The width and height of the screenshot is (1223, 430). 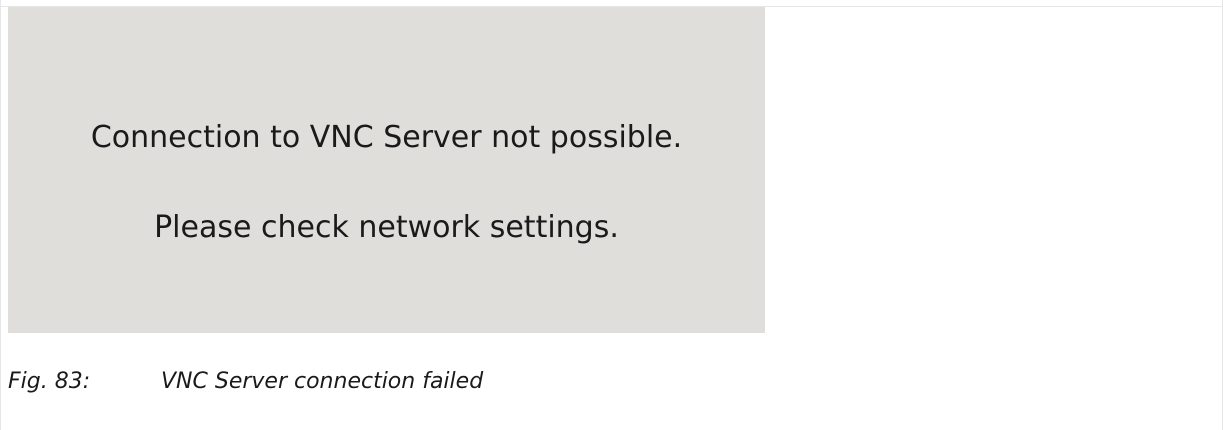 I want to click on error-message-line-2: Please check network settings., so click(x=386, y=227).